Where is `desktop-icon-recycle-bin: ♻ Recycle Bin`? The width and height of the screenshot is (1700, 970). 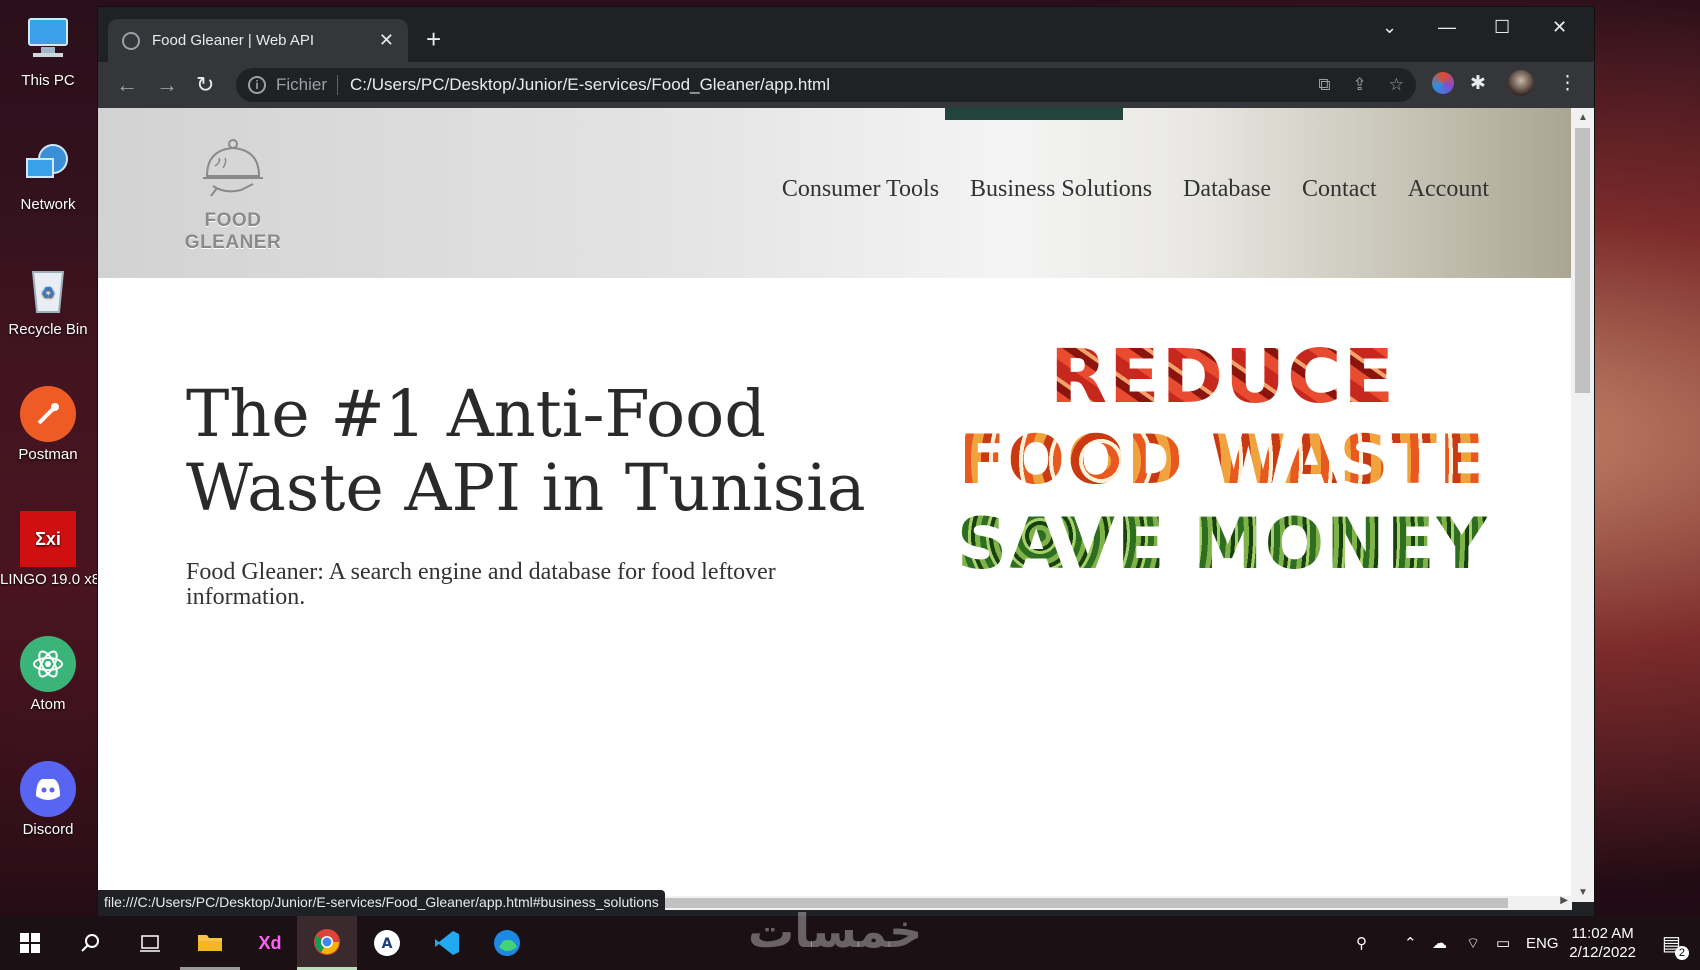 desktop-icon-recycle-bin: ♻ Recycle Bin is located at coordinates (48, 299).